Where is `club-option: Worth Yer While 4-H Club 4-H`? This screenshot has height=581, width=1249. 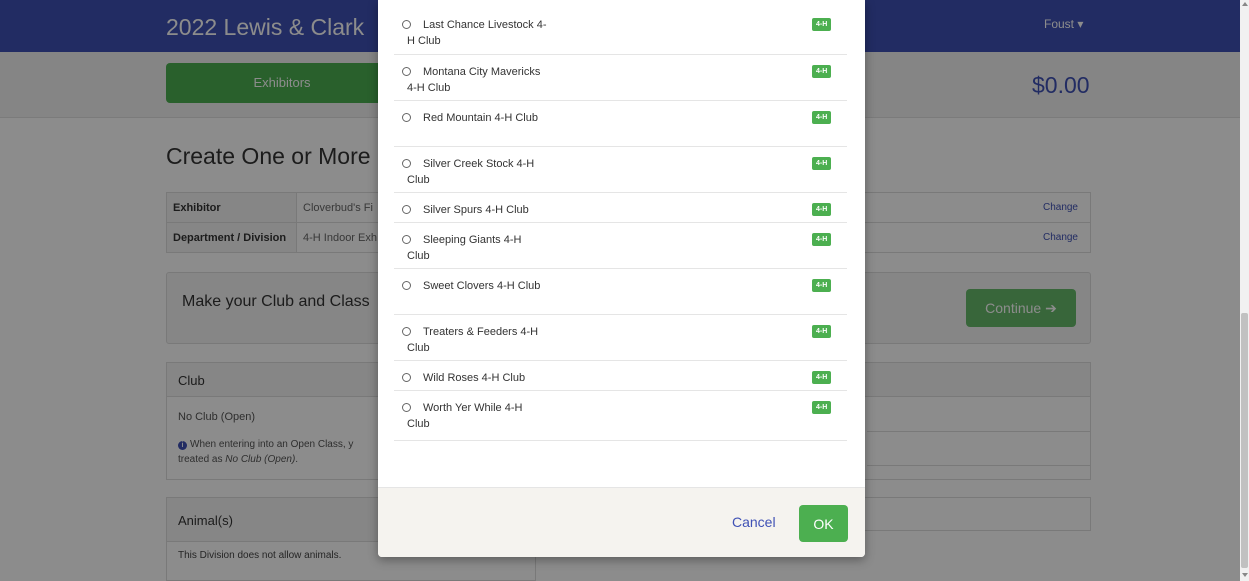 club-option: Worth Yer While 4-H Club 4-H is located at coordinates (620, 415).